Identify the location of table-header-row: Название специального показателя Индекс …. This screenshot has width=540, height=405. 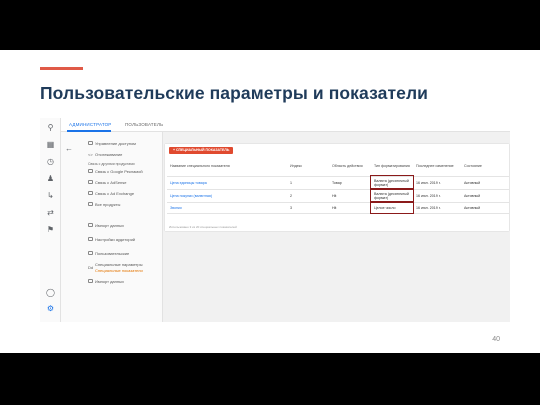
(338, 167).